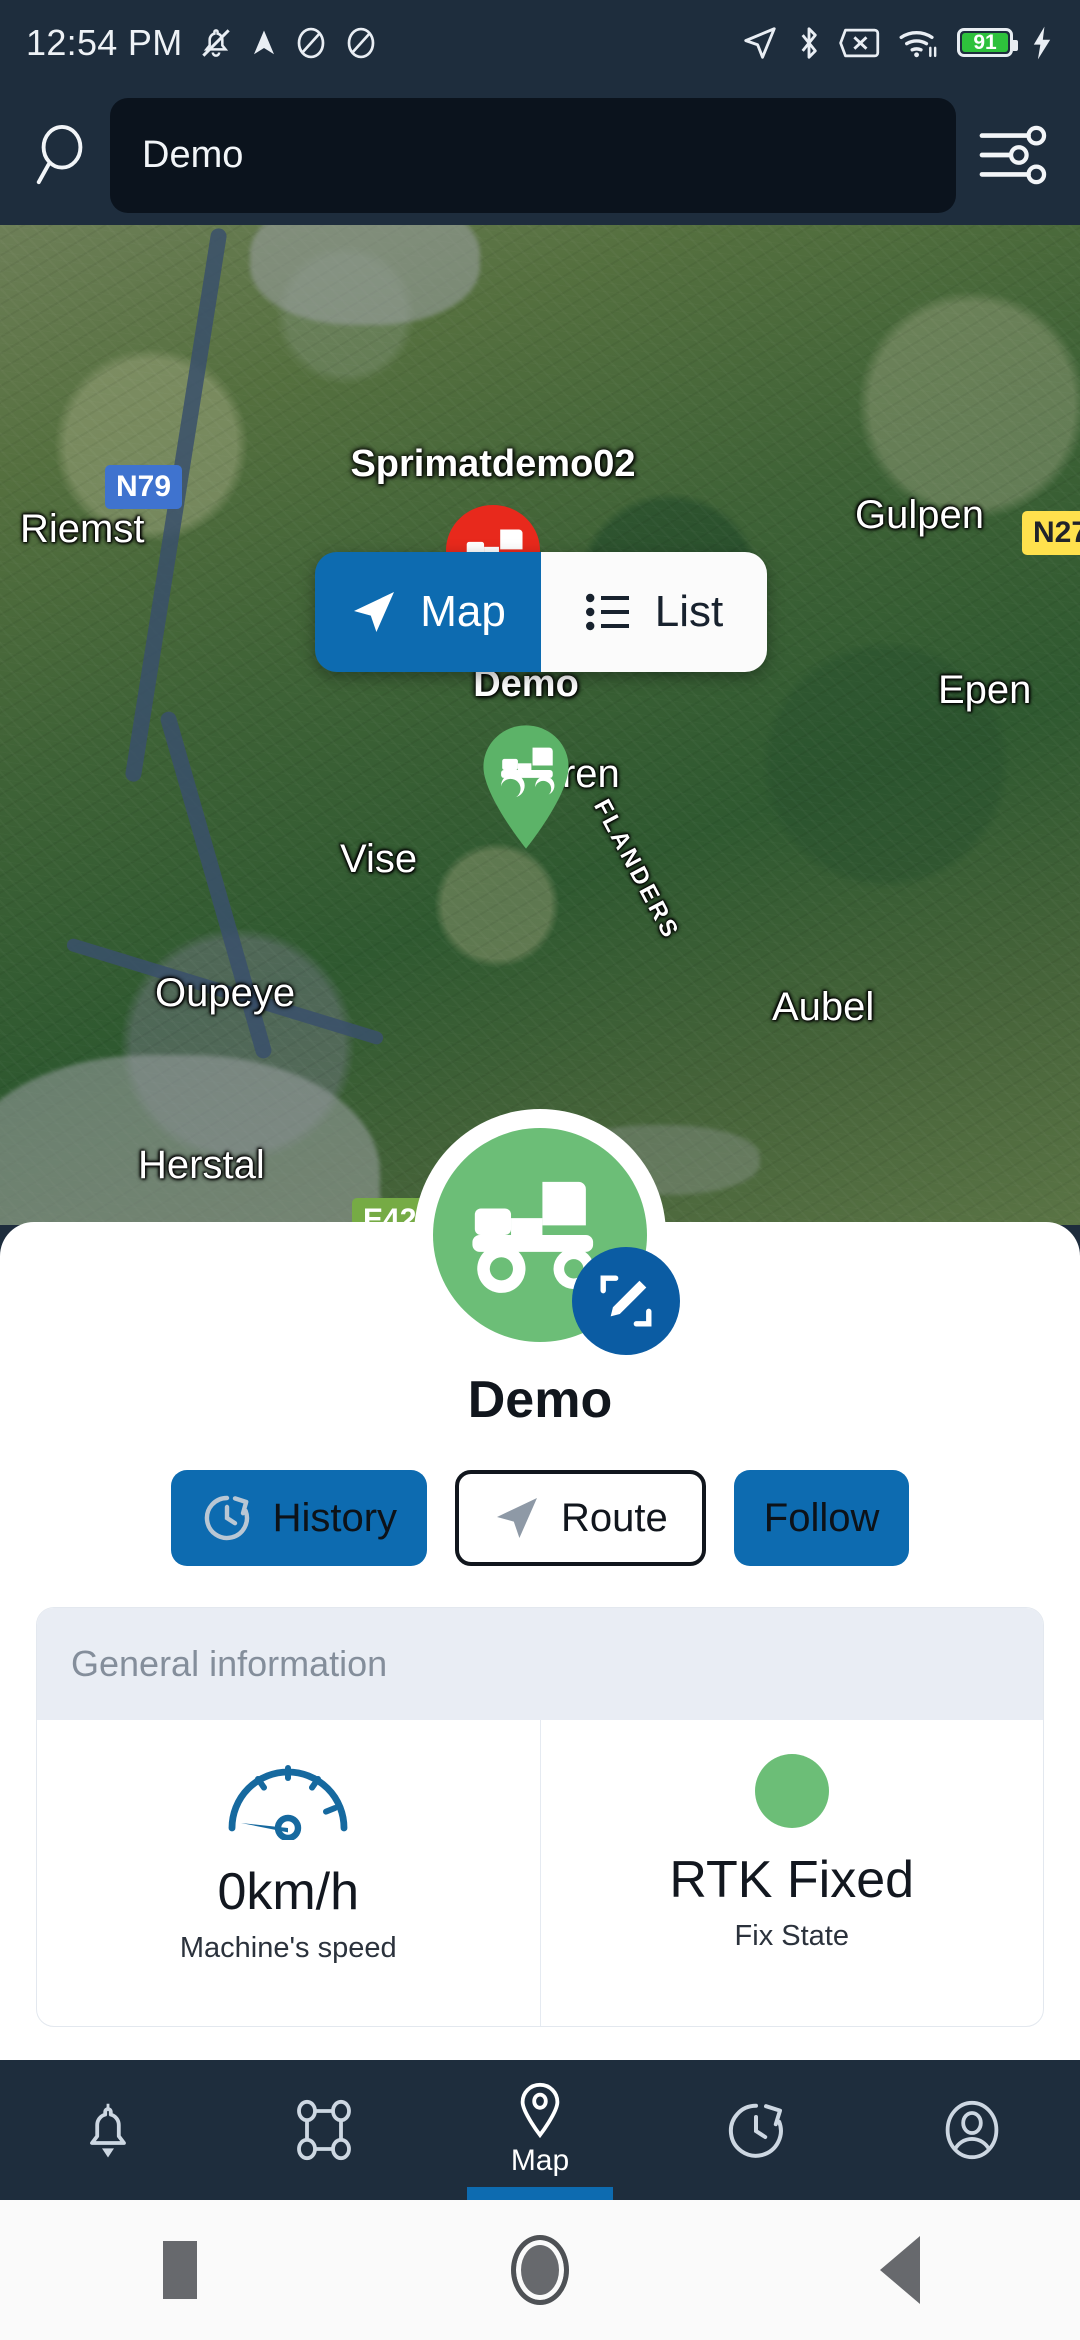 This screenshot has width=1080, height=2340. I want to click on page-title: Demo, so click(540, 1400).